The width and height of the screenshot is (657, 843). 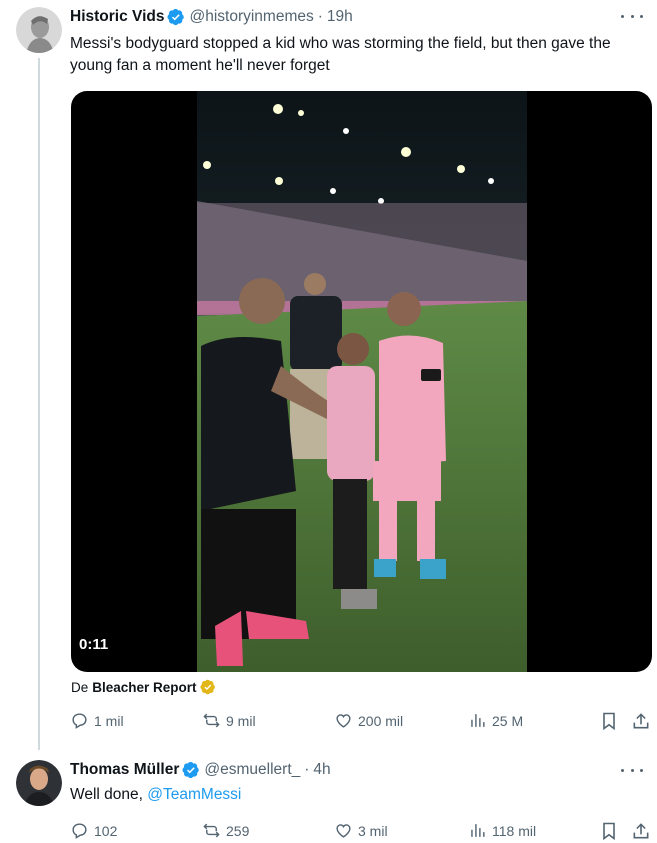 I want to click on attribution-source: Bleacher Report, so click(x=144, y=687).